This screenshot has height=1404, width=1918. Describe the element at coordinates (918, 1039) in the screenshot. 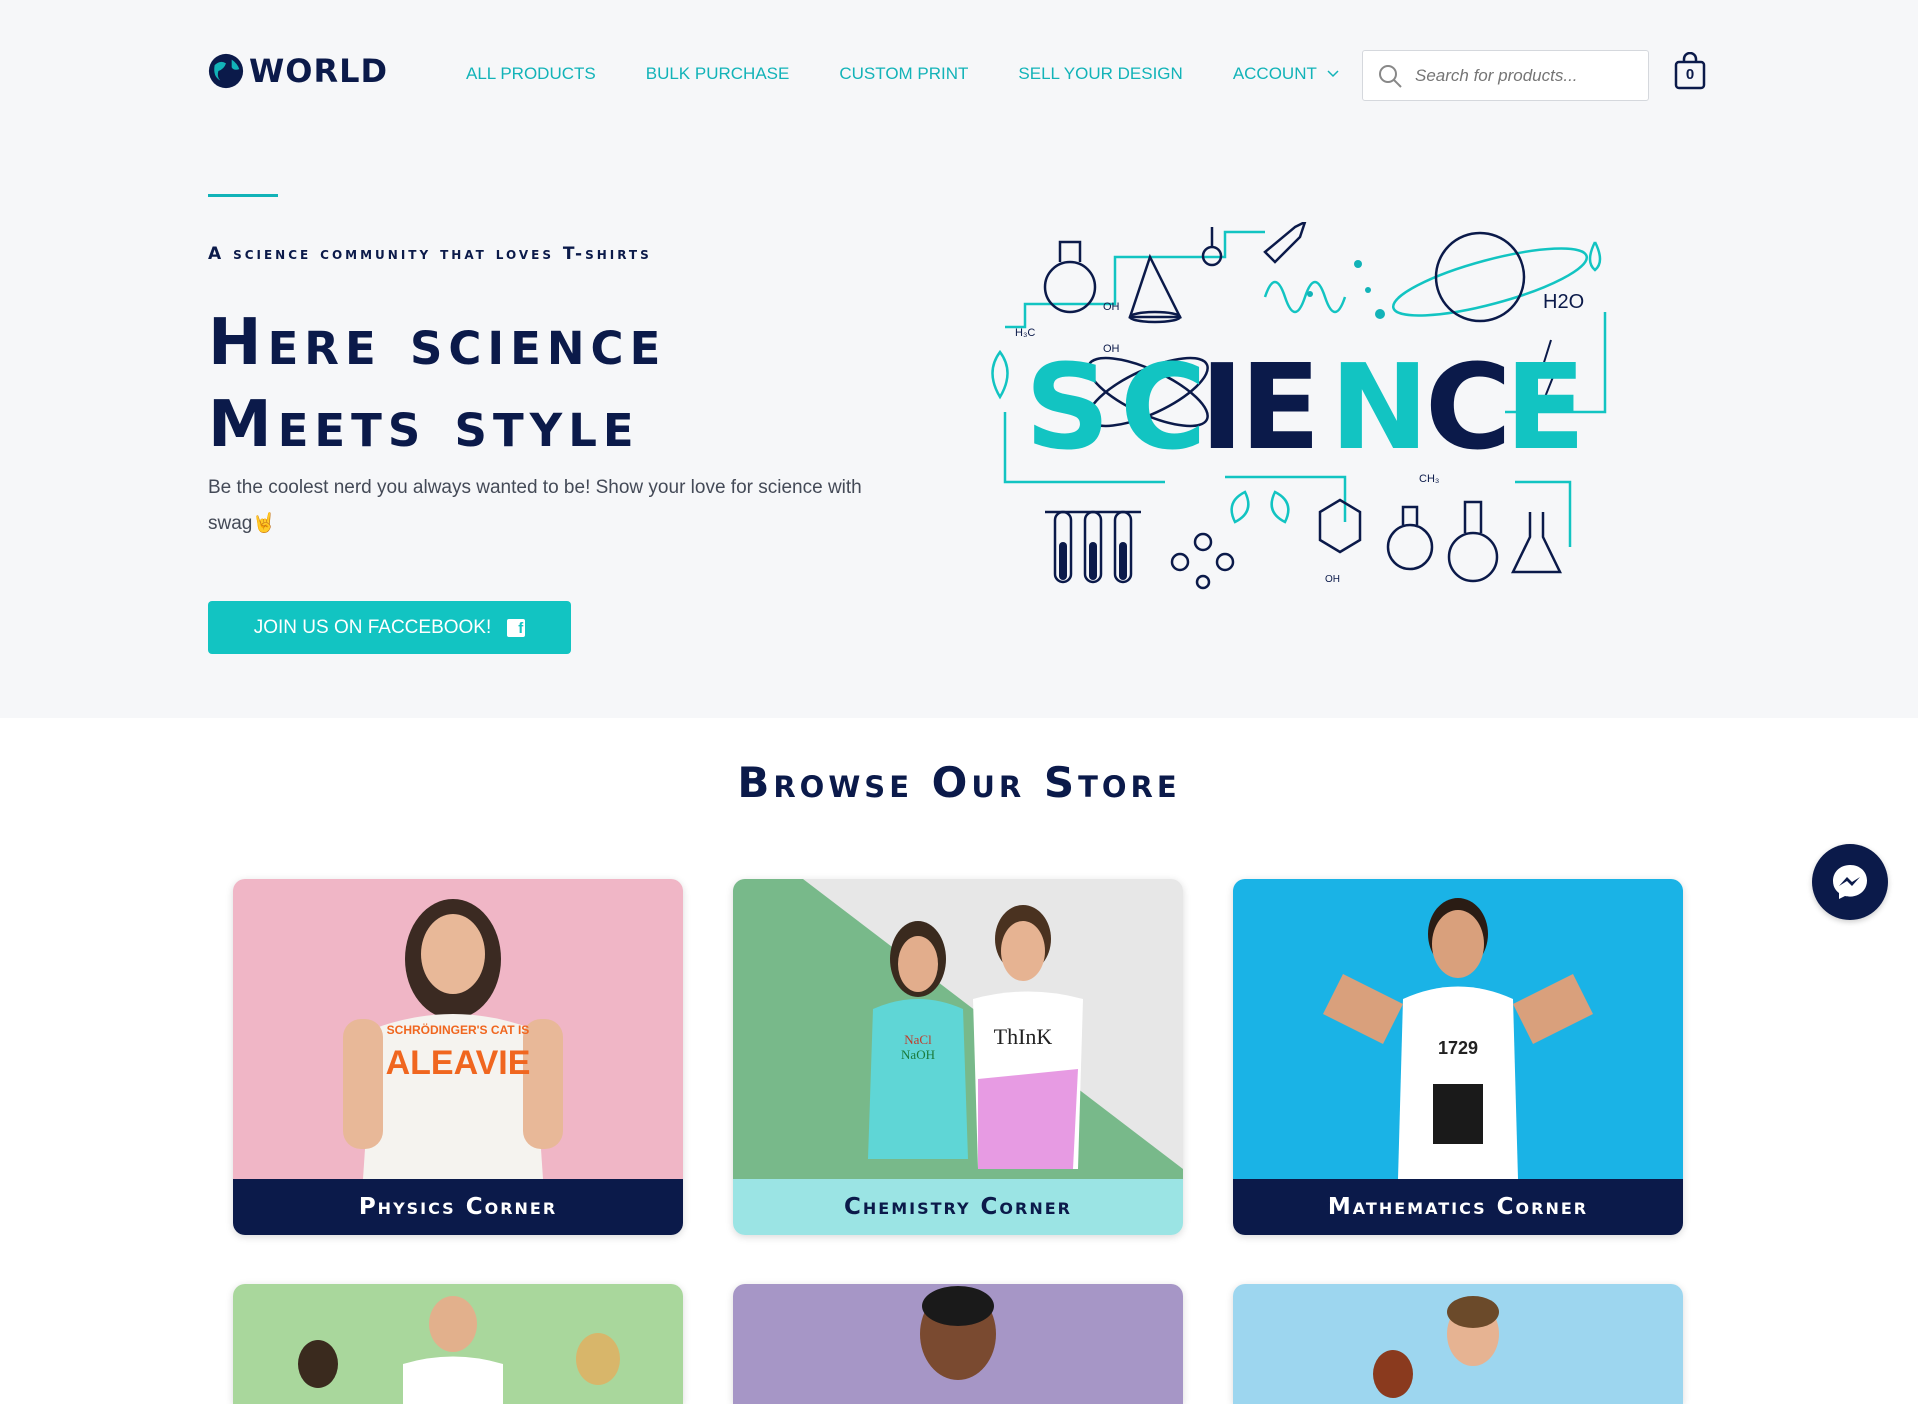

I see `svg-text: NaCl` at that location.